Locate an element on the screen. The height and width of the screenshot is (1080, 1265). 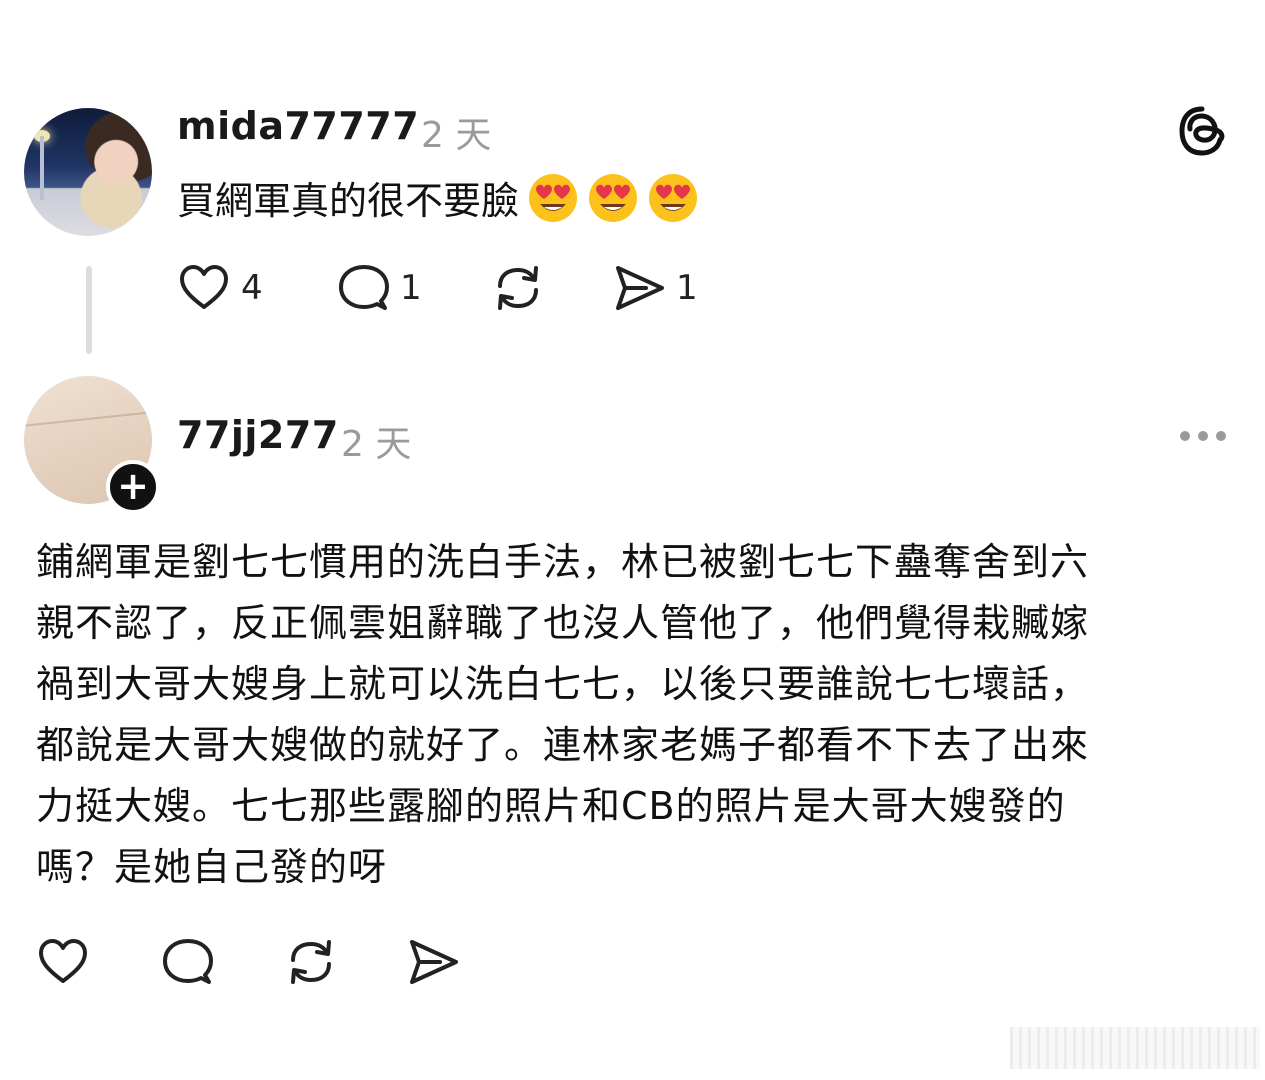
post-text-line: 都說是大哥大嫂做的就好了。連林家老媽子都看不下去了出來 is located at coordinates (563, 745).